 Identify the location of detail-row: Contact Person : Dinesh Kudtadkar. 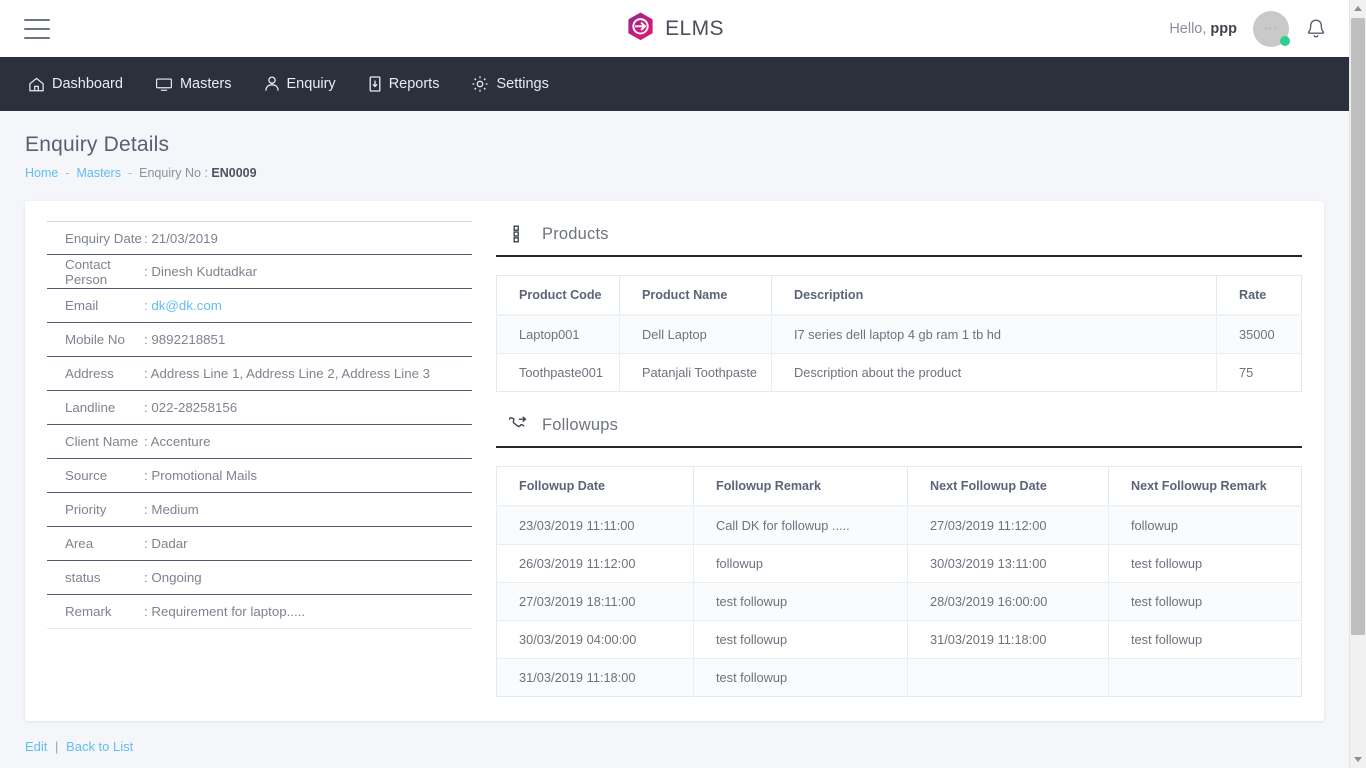
(259, 272).